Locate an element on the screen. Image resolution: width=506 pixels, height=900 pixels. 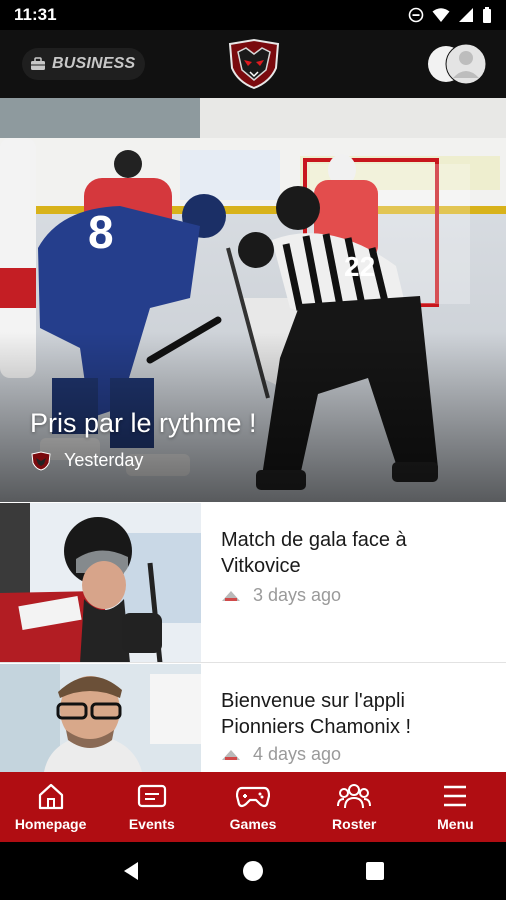
article-title: Match de gala face à Vitkovice is located at coordinates (314, 553).